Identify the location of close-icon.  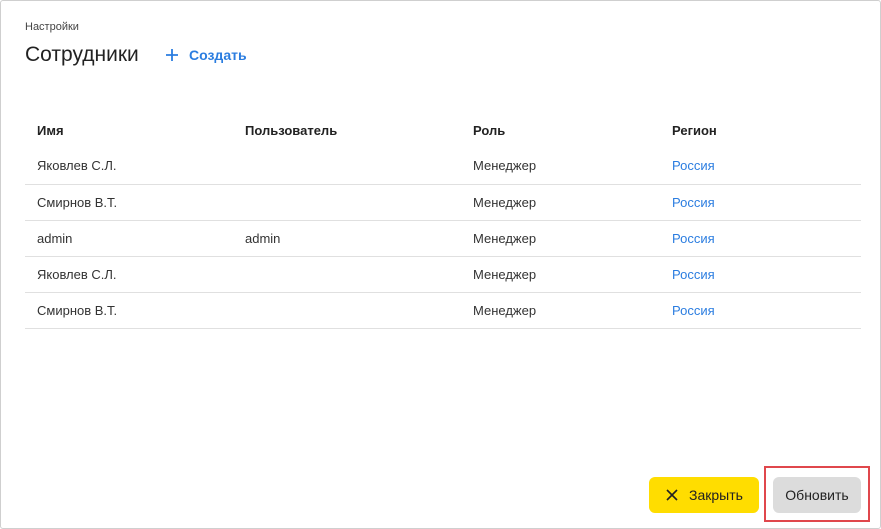
(672, 495).